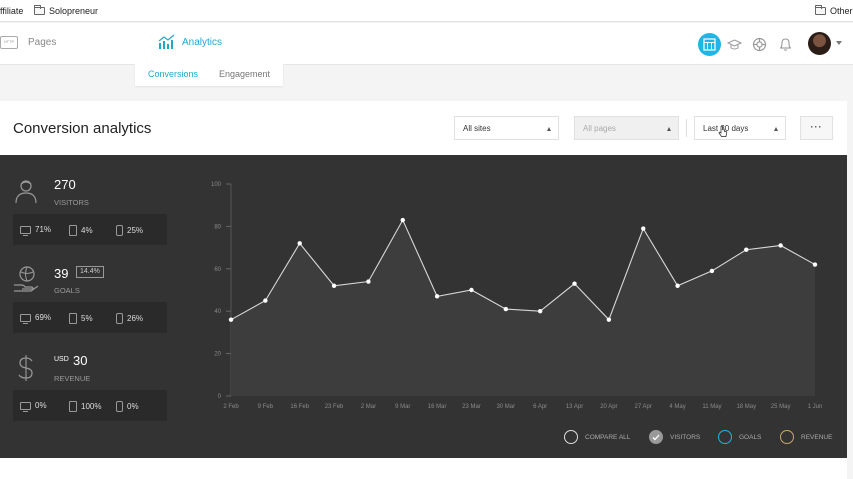  What do you see at coordinates (216, 185) in the screenshot?
I see `y-tick-label: 100` at bounding box center [216, 185].